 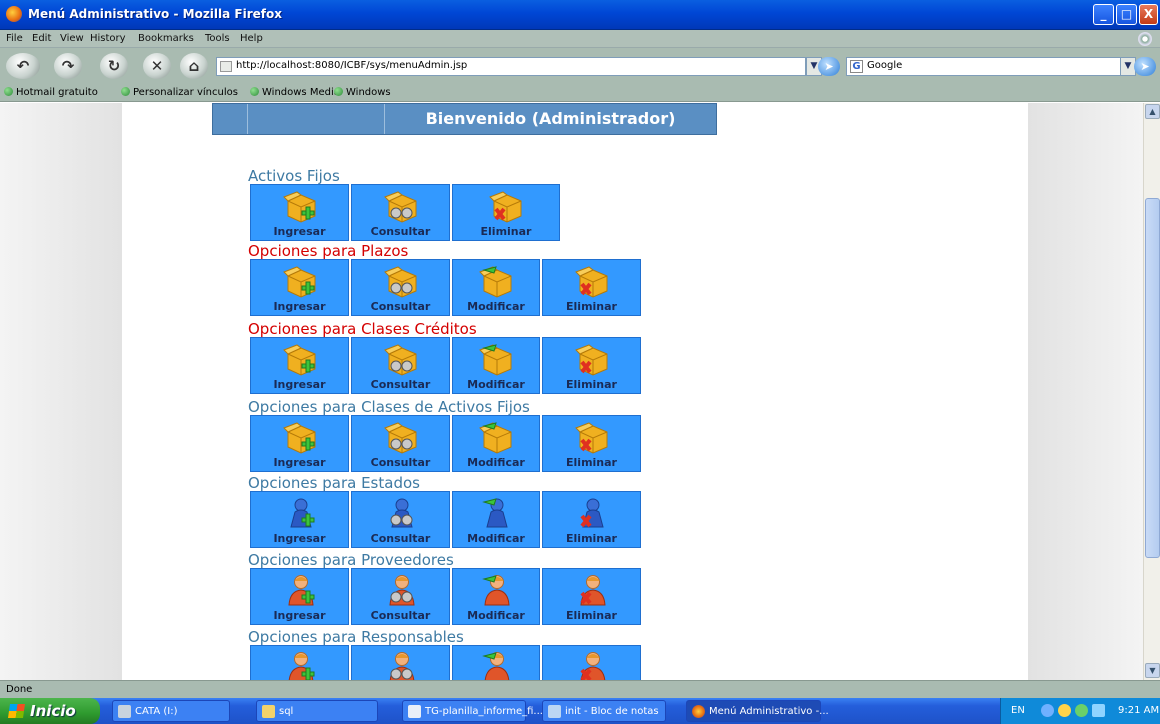 I want to click on maximize-button: □, so click(x=1126, y=14).